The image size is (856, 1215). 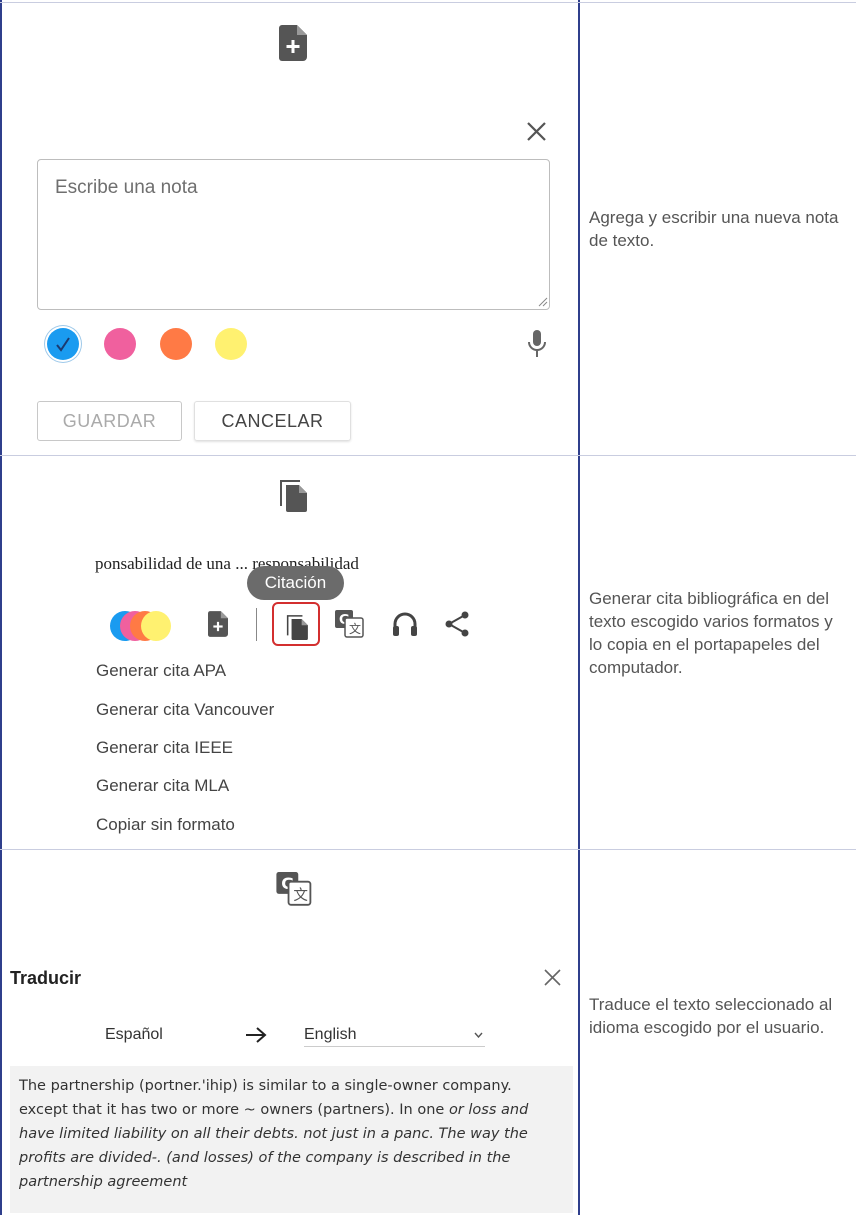 What do you see at coordinates (185, 710) in the screenshot?
I see `menu-item-vancouver: Generar cita Vancouver` at bounding box center [185, 710].